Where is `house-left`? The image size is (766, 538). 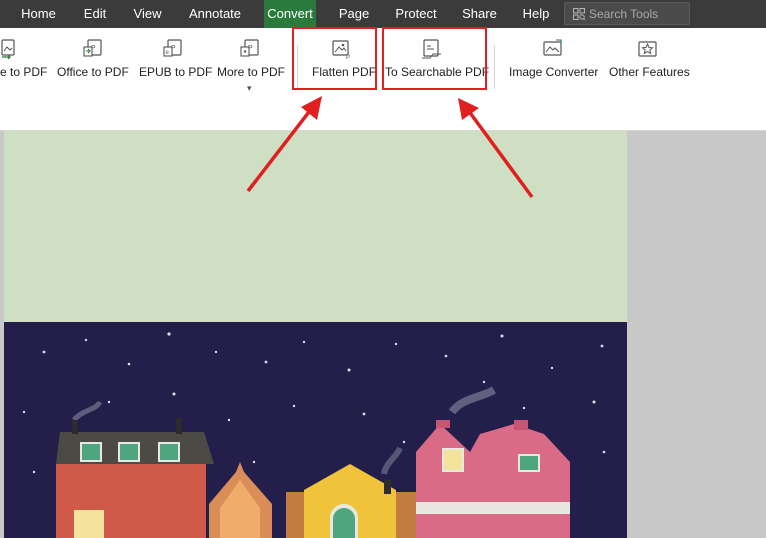
house-left is located at coordinates (135, 478).